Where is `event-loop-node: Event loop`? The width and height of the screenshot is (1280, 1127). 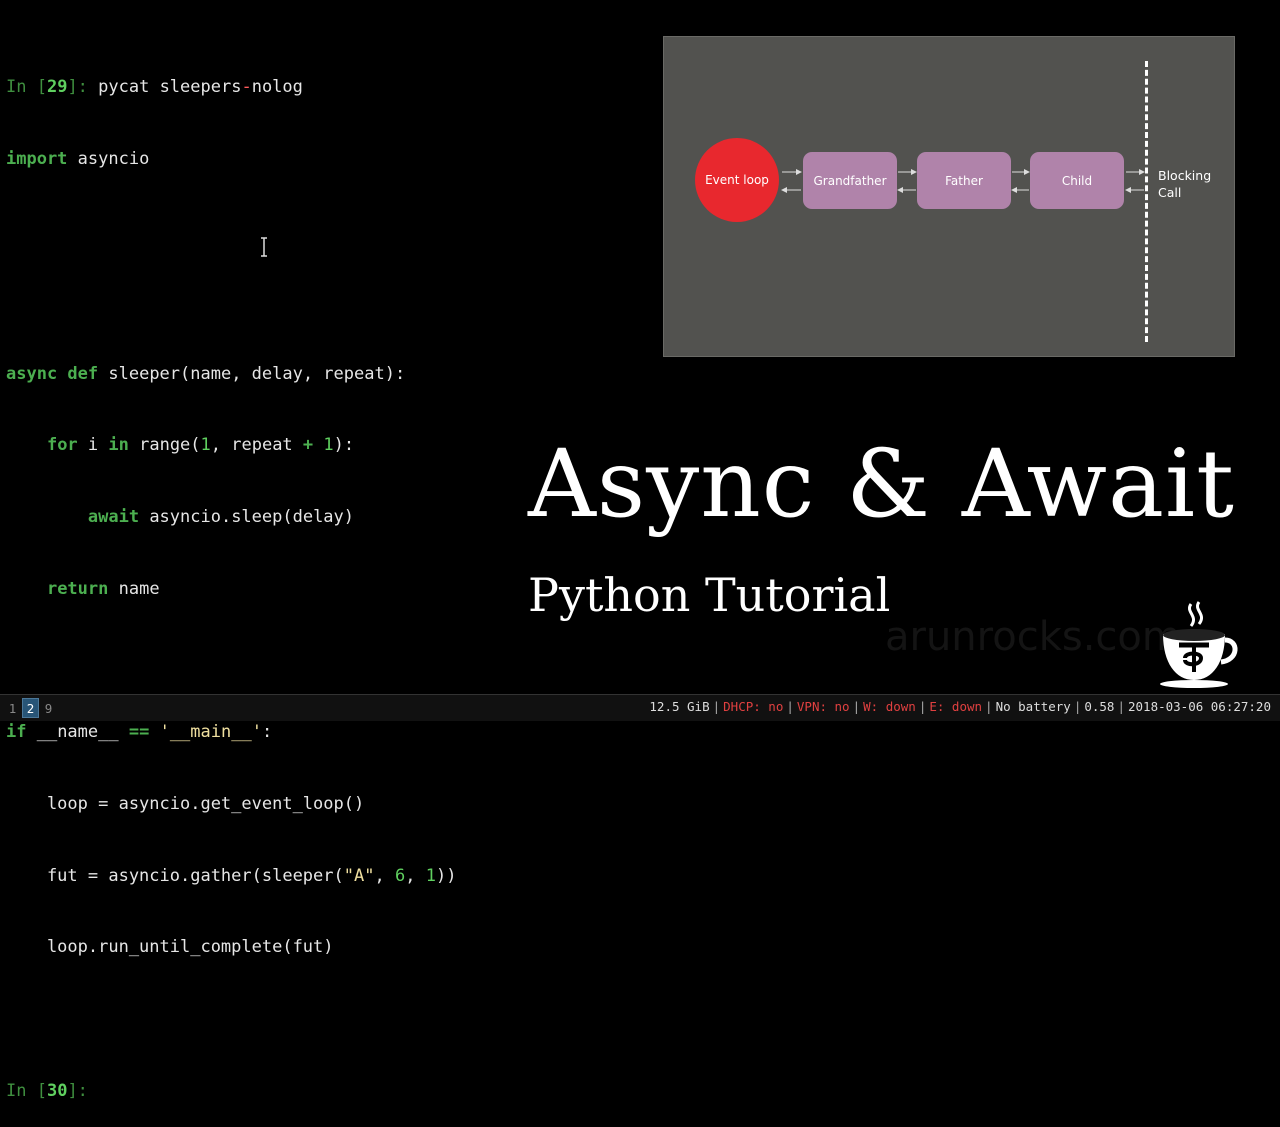 event-loop-node: Event loop is located at coordinates (737, 180).